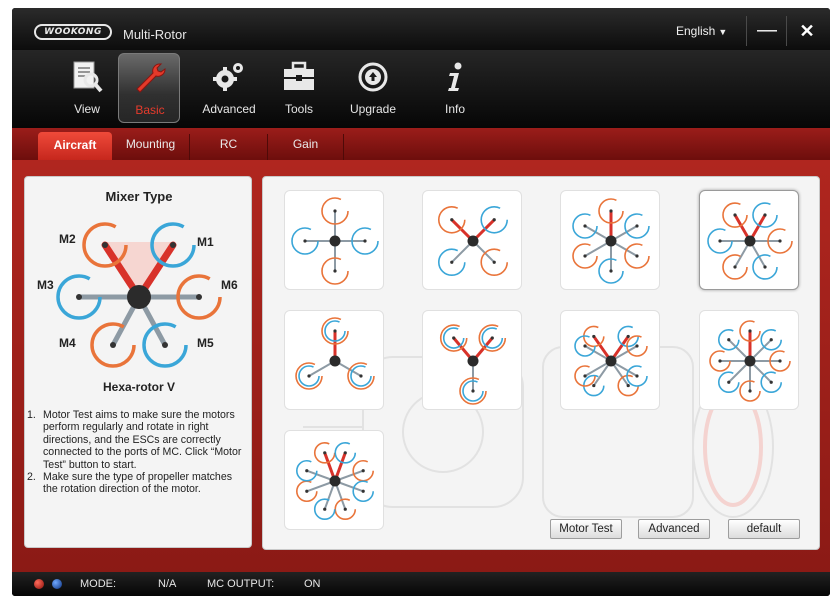 Image resolution: width=830 pixels, height=596 pixels. What do you see at coordinates (205, 242) in the screenshot?
I see `motor-label-m1: M1` at bounding box center [205, 242].